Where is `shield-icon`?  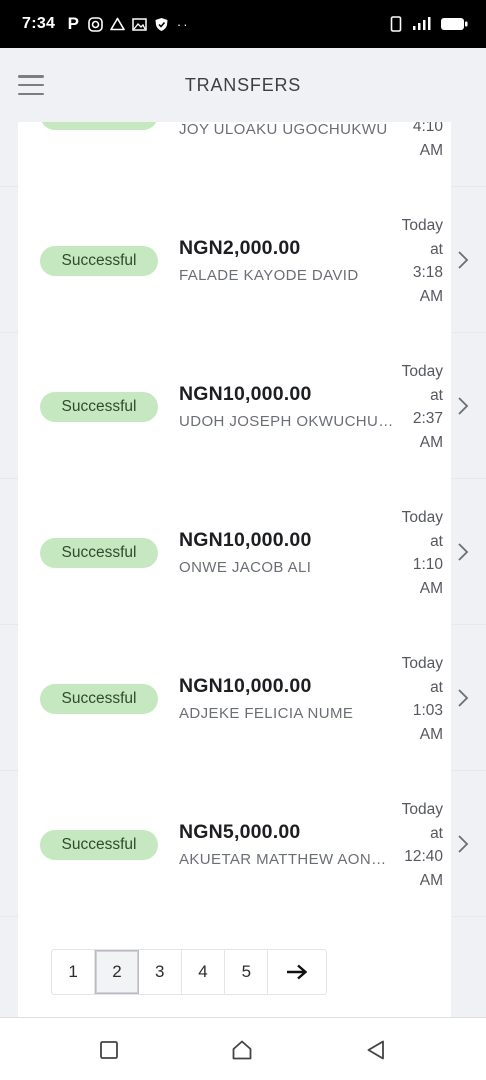 shield-icon is located at coordinates (161, 24).